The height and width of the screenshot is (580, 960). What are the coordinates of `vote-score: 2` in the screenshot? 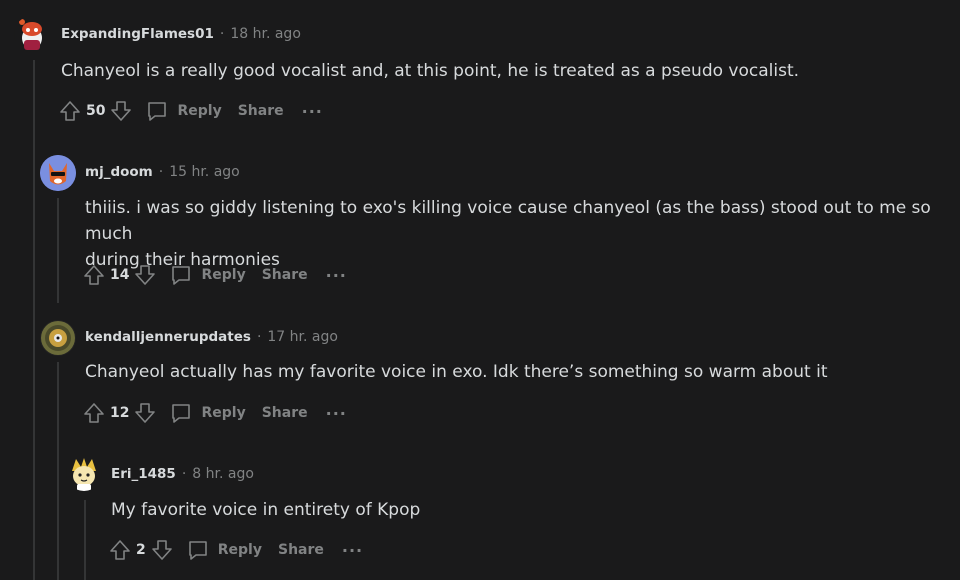 It's located at (141, 550).